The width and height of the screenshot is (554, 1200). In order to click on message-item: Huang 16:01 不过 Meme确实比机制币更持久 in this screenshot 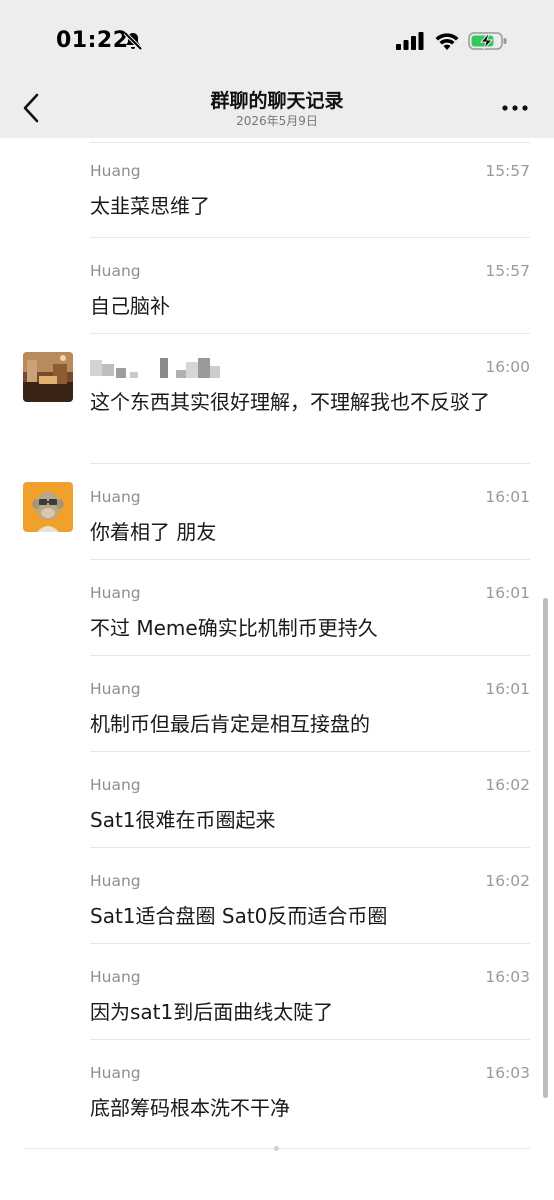, I will do `click(277, 608)`.